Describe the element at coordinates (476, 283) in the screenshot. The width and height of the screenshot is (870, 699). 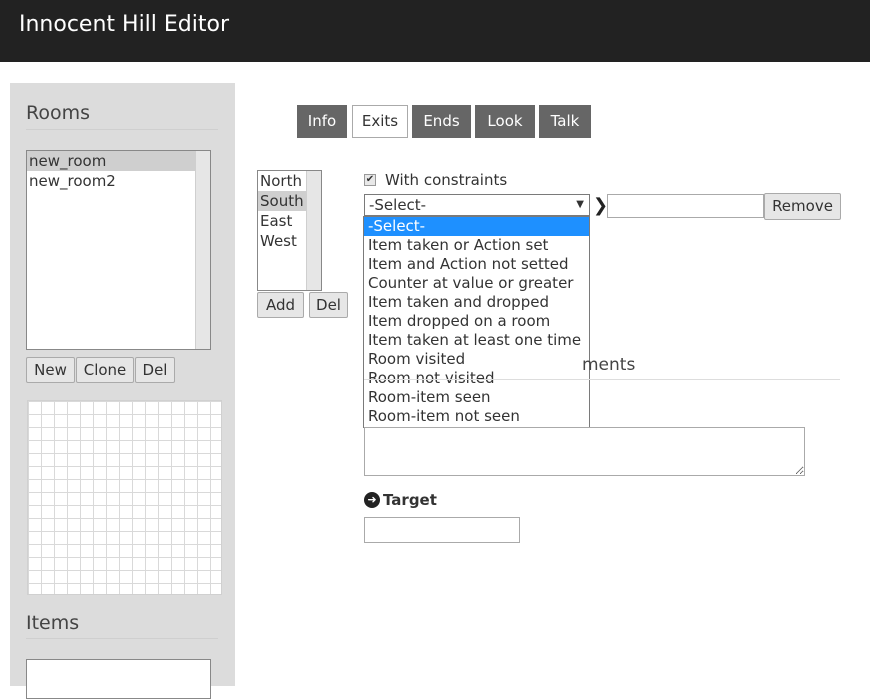
I see `dropdown-option: Counter at value or greater` at that location.